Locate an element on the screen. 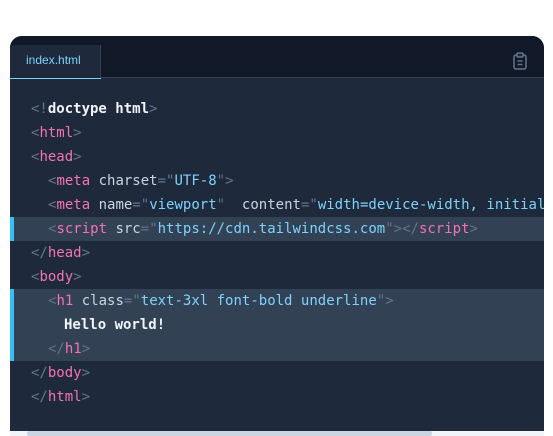 The width and height of the screenshot is (553, 436). copy-button is located at coordinates (520, 61).